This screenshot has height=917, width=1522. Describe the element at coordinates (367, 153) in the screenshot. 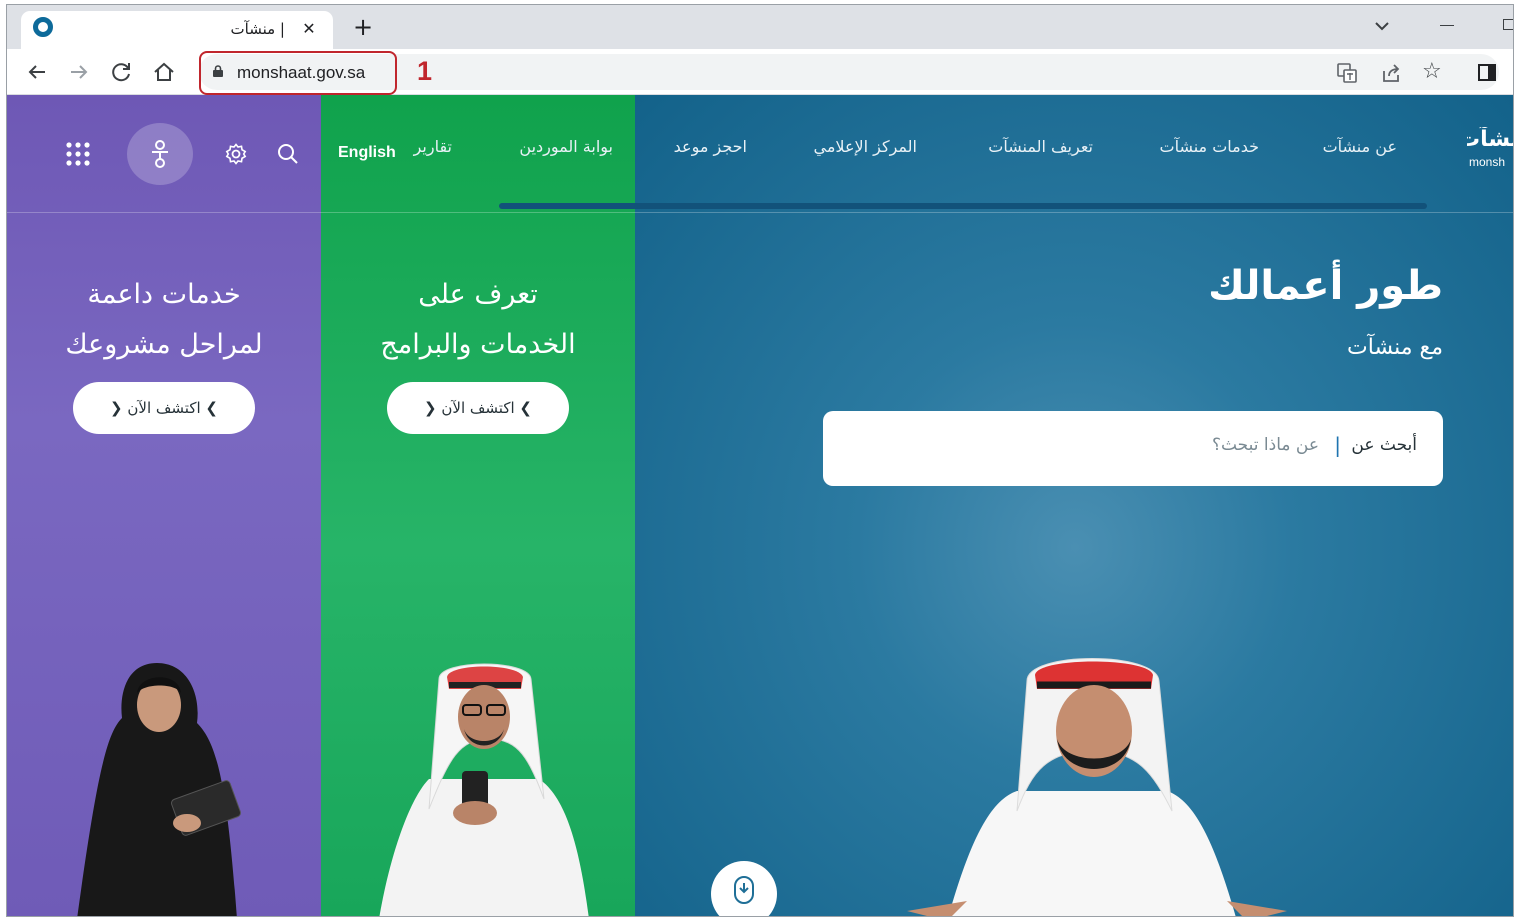

I see `language-switch: English` at that location.